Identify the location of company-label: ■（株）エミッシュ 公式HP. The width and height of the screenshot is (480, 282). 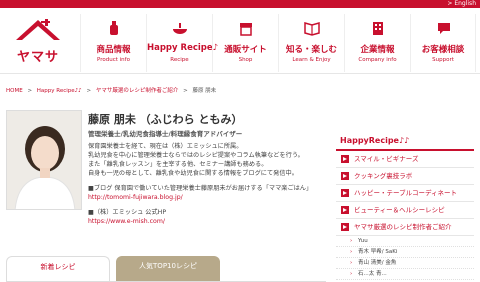
(127, 212).